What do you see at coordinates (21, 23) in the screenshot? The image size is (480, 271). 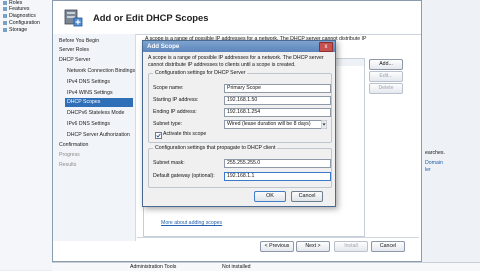 I see `tree-item-configuration: Configuration` at bounding box center [21, 23].